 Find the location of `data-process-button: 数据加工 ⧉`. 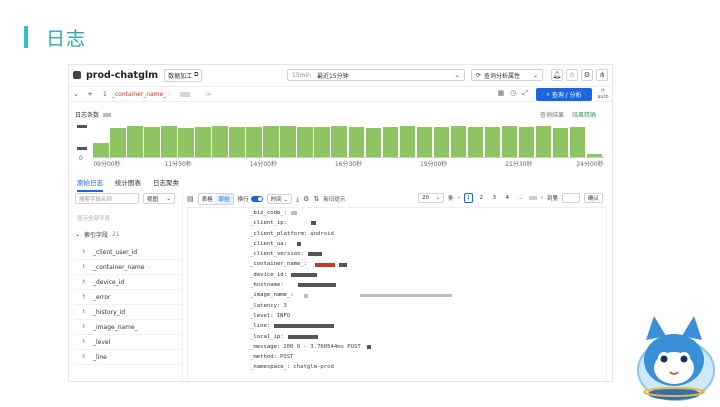

data-process-button: 数据加工 ⧉ is located at coordinates (183, 75).